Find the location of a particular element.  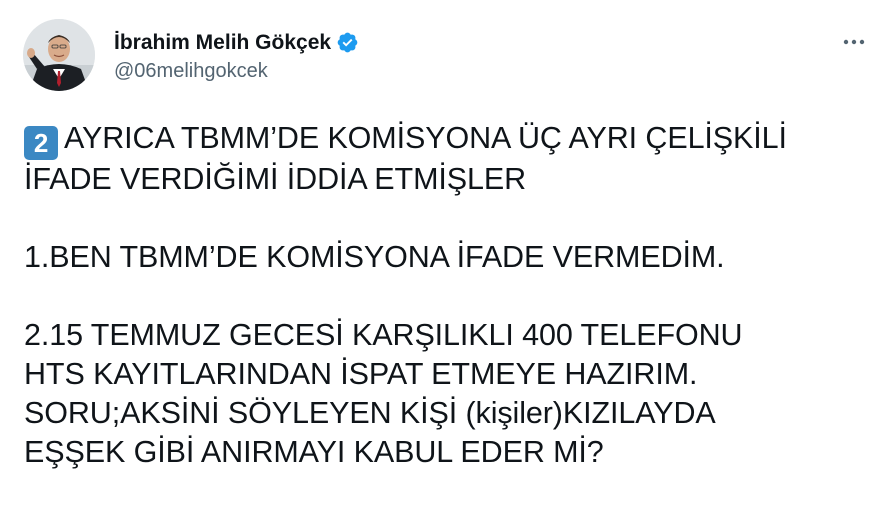

keycap-2-emoji-icon: 2 is located at coordinates (41, 143).